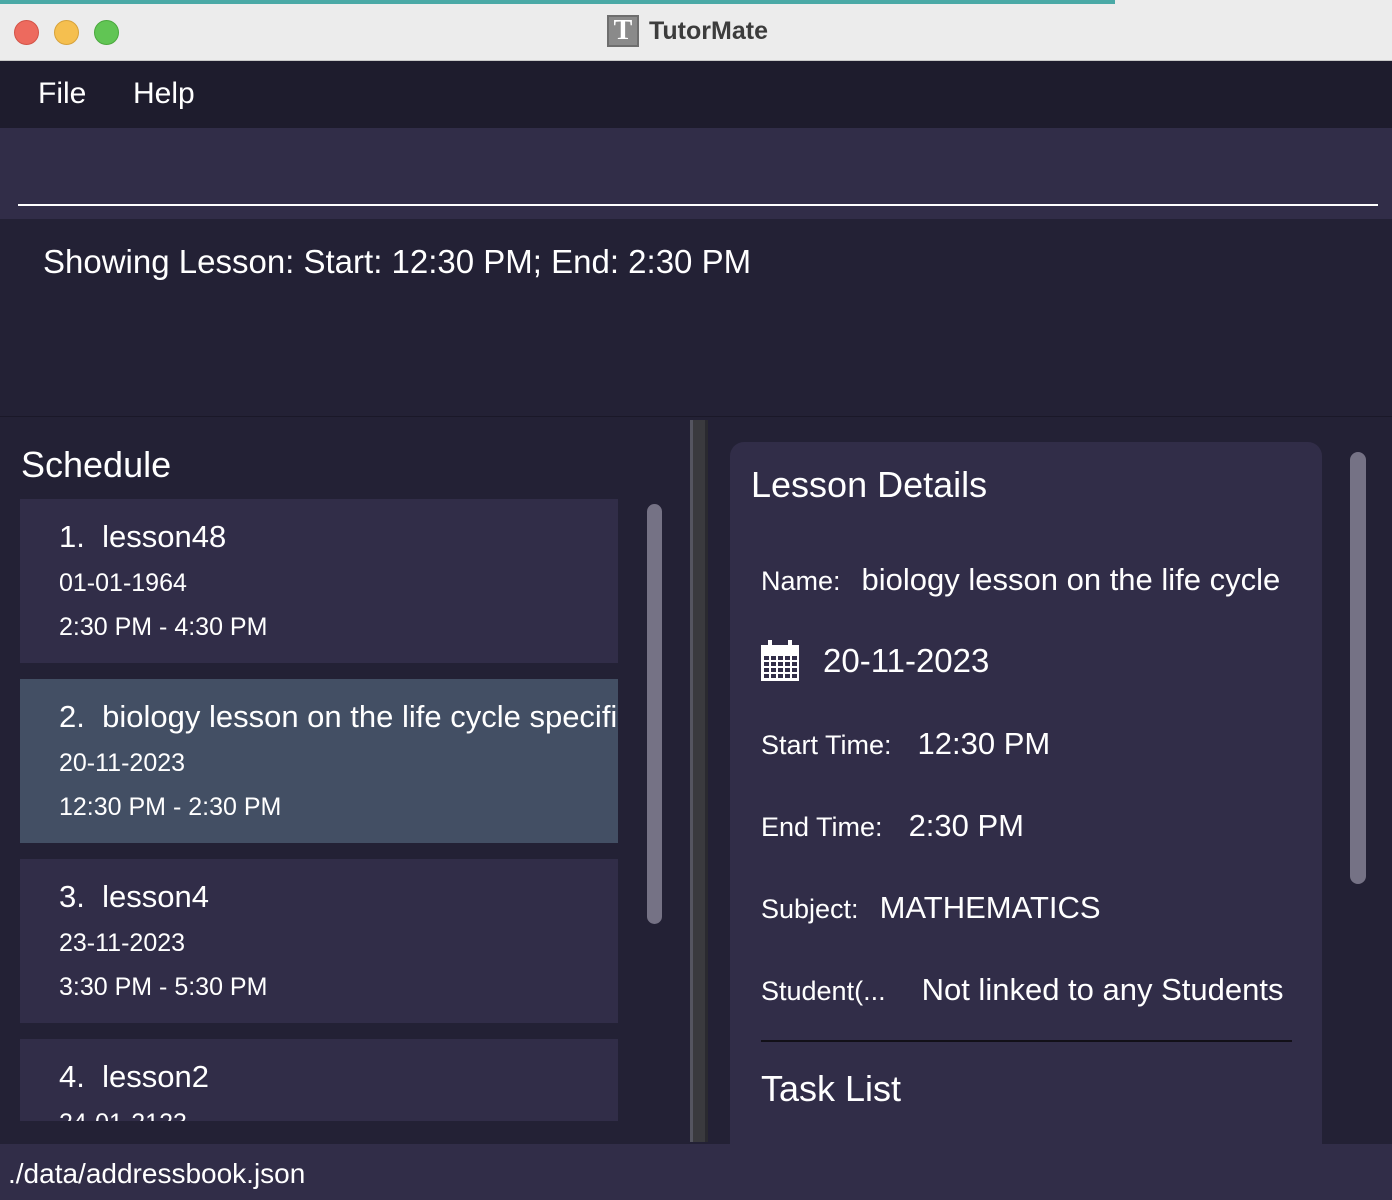  Describe the element at coordinates (869, 484) in the screenshot. I see `details-title: Lesson Details` at that location.